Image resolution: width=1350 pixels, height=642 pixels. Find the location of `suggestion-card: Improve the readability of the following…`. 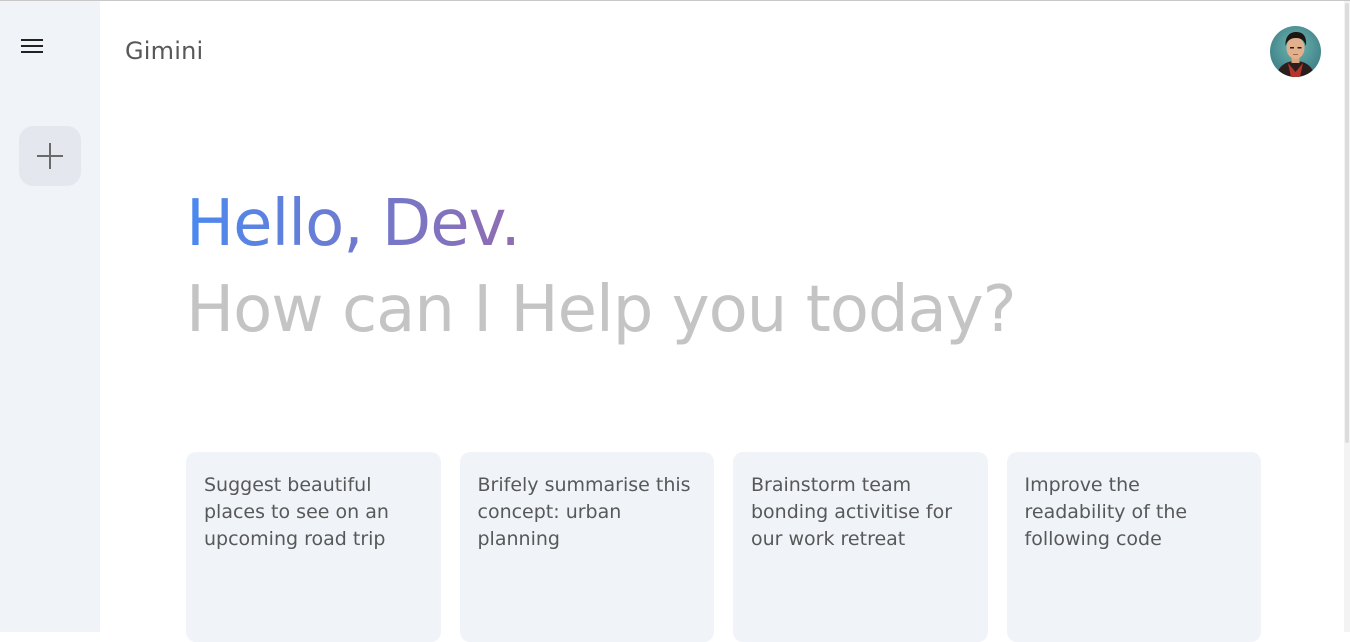

suggestion-card: Improve the readability of the following… is located at coordinates (1133, 547).